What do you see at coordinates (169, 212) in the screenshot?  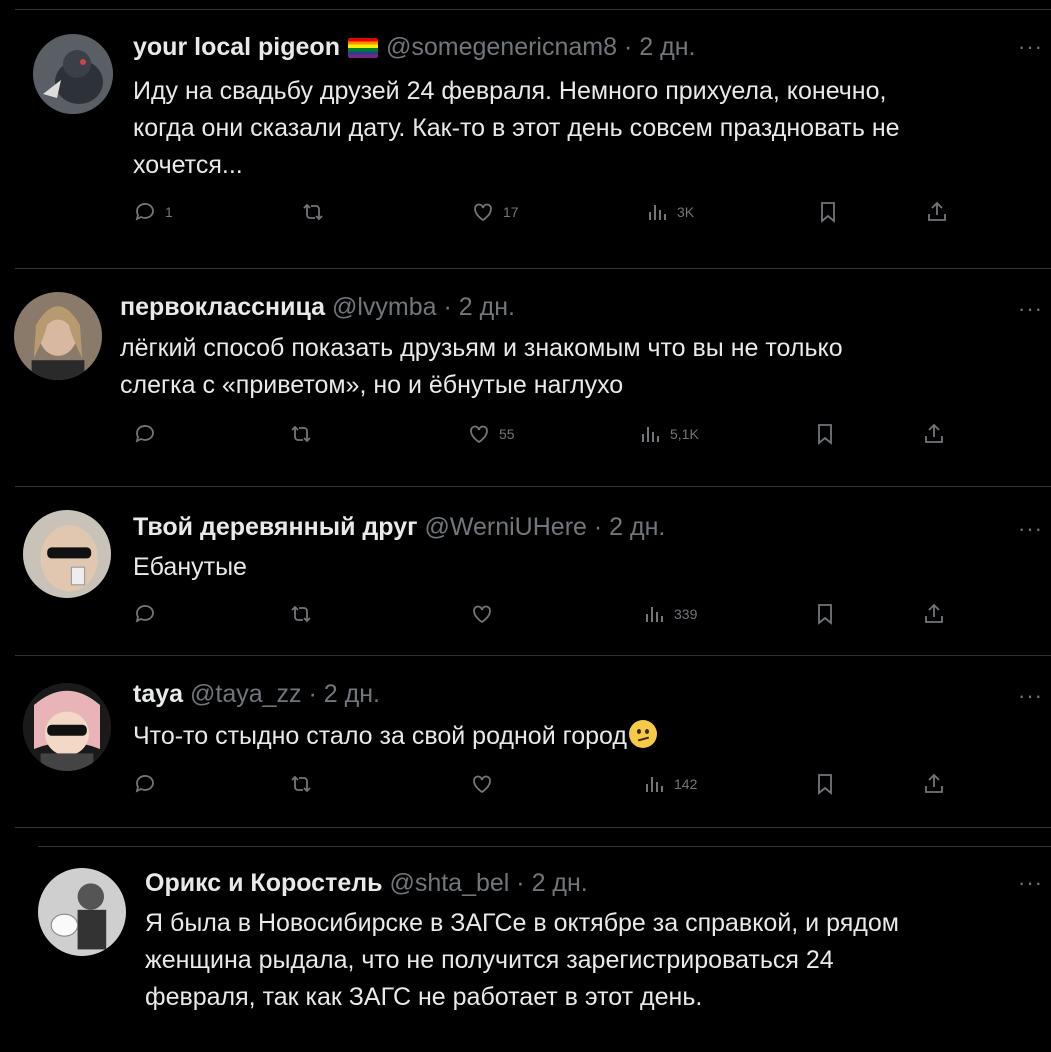 I see `reply-count: 1` at bounding box center [169, 212].